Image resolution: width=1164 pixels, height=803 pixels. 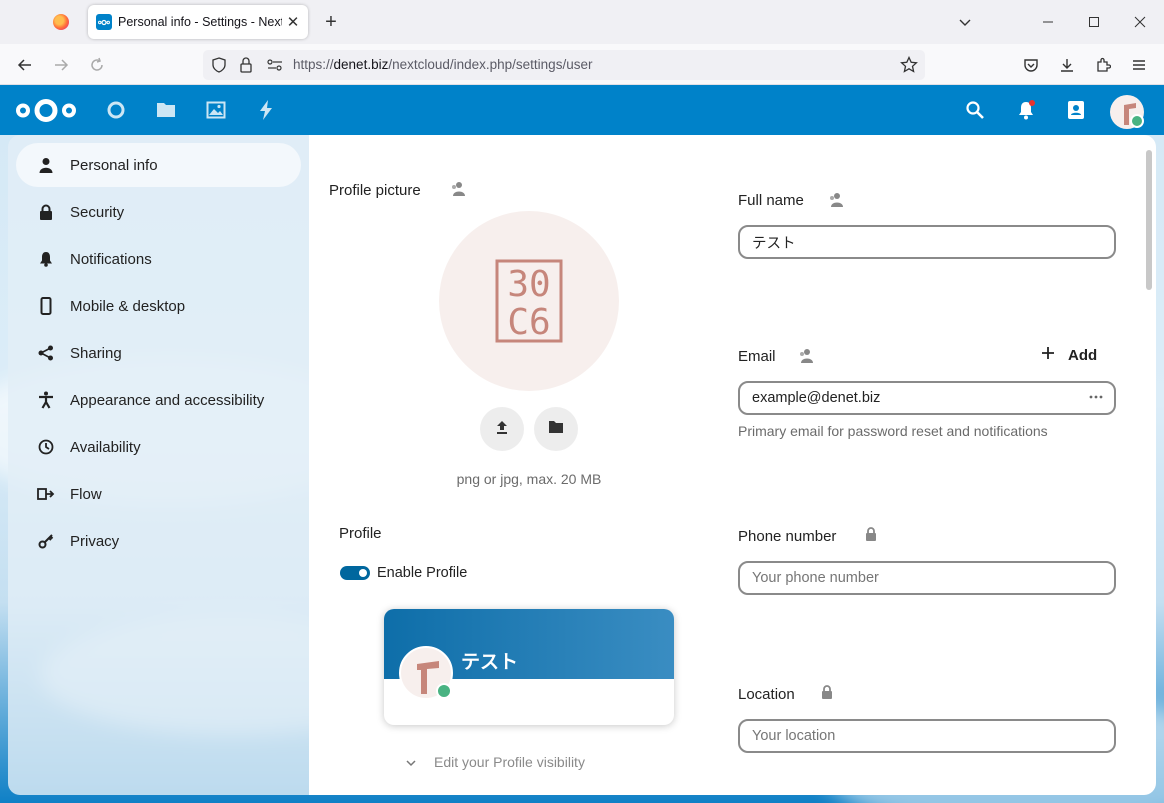 I want to click on upload-avatar-button, so click(x=502, y=429).